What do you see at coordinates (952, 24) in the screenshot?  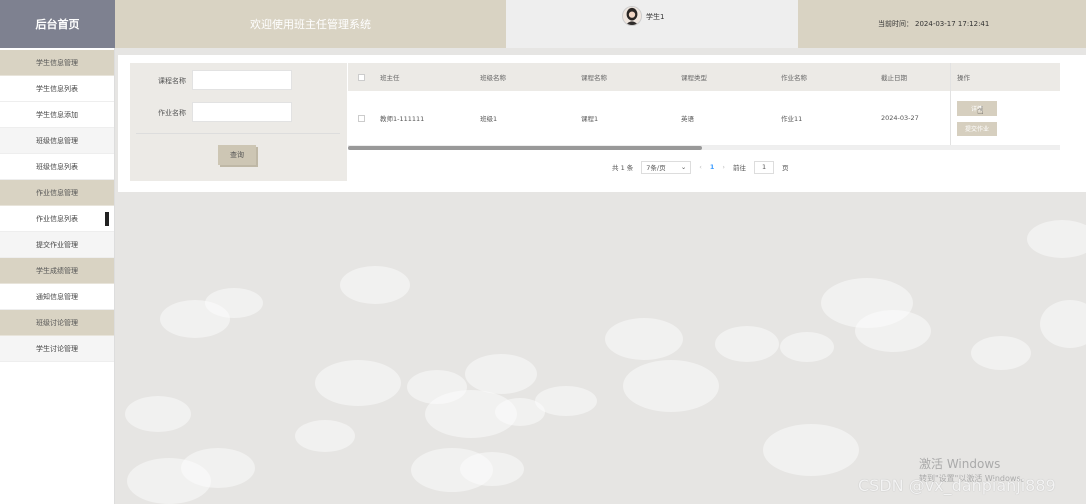 I see `time-value: 2024-03-17 17:12:41` at bounding box center [952, 24].